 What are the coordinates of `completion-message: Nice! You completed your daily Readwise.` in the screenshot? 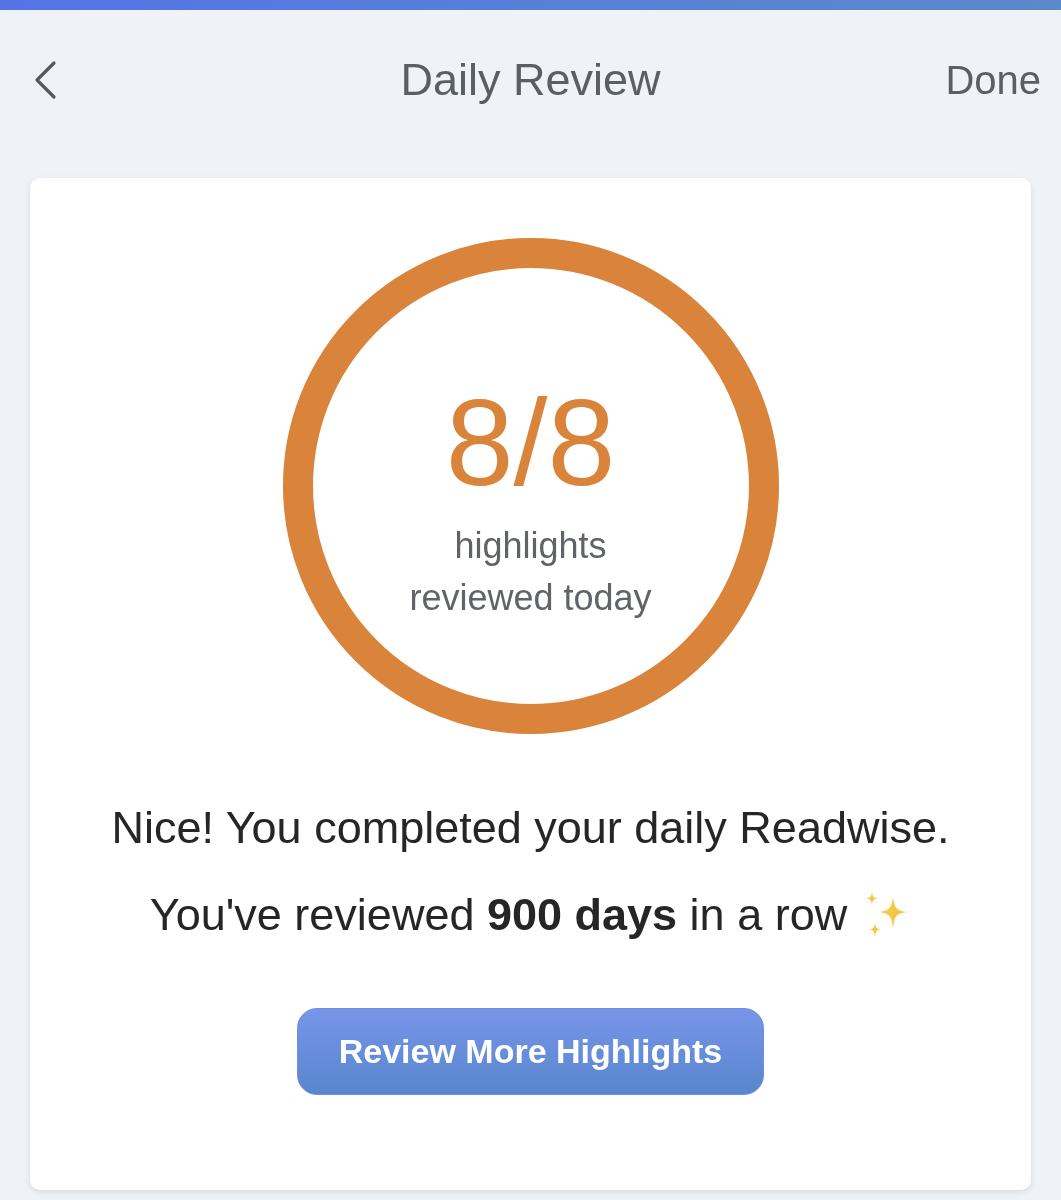 It's located at (530, 828).